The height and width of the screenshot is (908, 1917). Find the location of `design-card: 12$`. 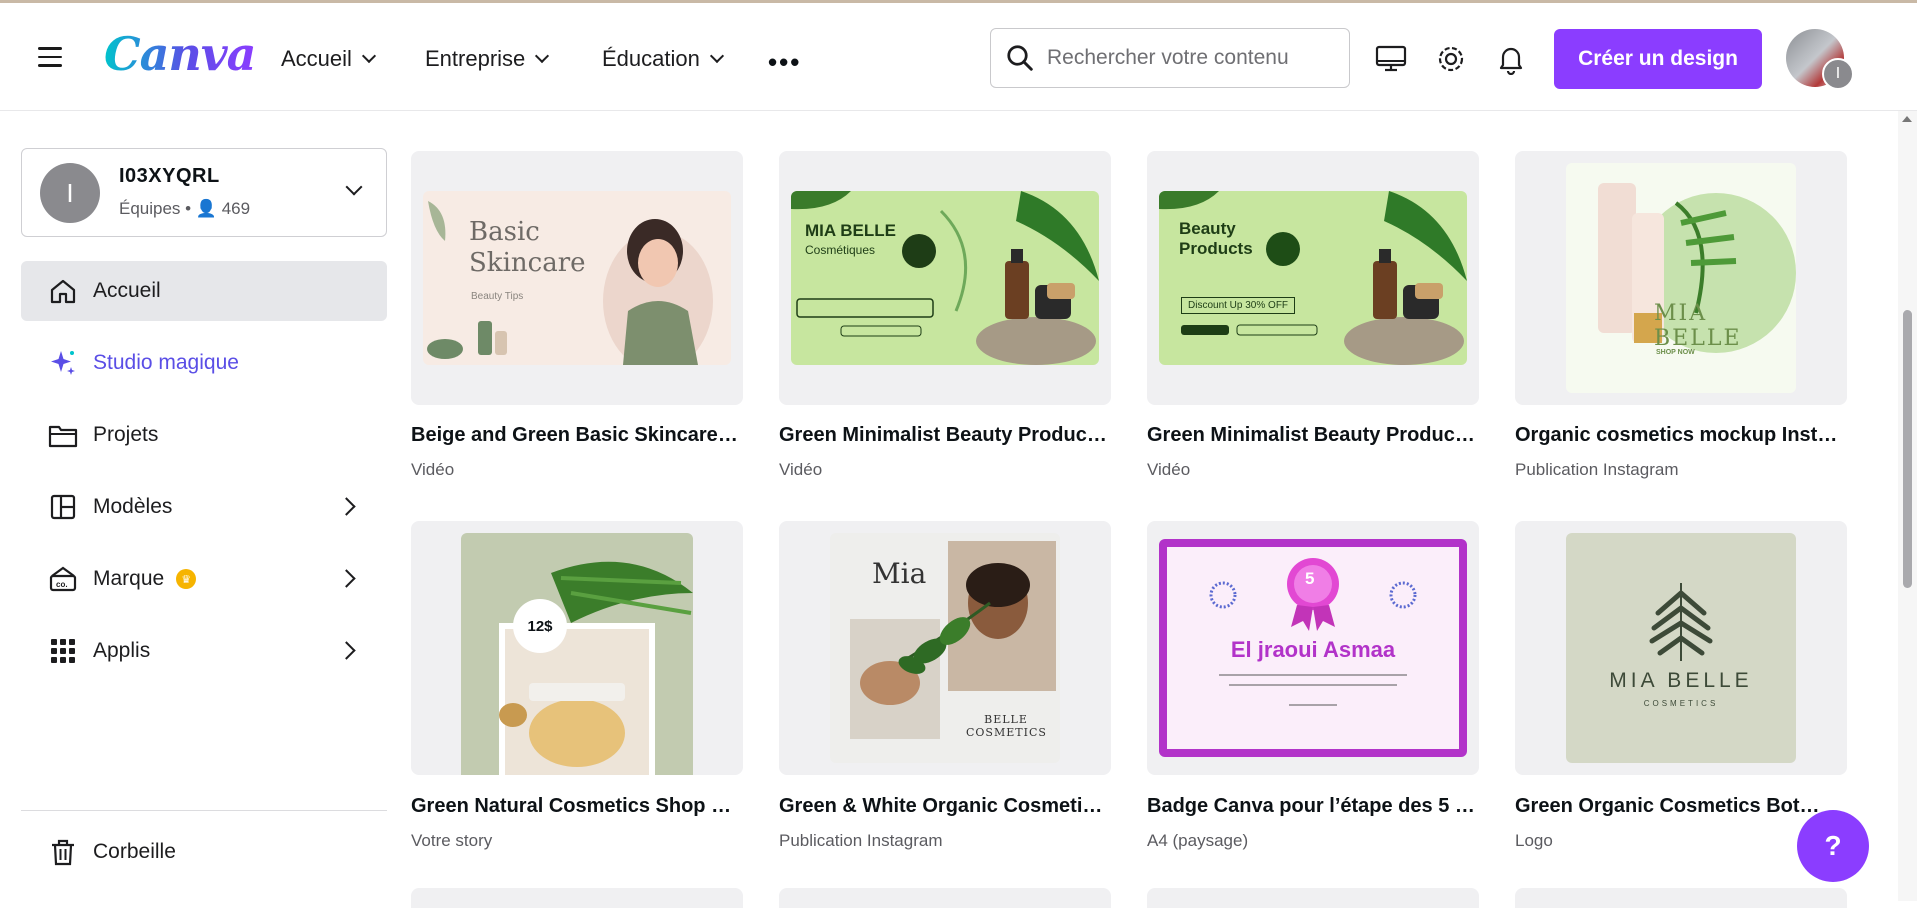

design-card: 12$ is located at coordinates (577, 648).